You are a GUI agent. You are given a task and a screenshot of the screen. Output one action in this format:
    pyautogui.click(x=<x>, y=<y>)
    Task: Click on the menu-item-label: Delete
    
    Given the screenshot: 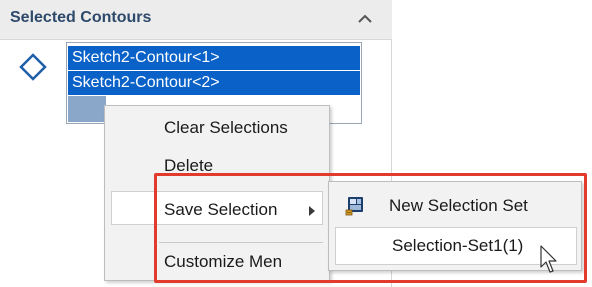 What is the action you would take?
    pyautogui.click(x=189, y=165)
    